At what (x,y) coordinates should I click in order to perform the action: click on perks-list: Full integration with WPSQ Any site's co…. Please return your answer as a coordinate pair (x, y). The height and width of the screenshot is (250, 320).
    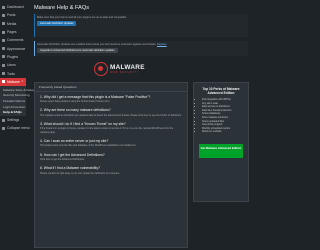
    Looking at the image, I should click on (221, 116).